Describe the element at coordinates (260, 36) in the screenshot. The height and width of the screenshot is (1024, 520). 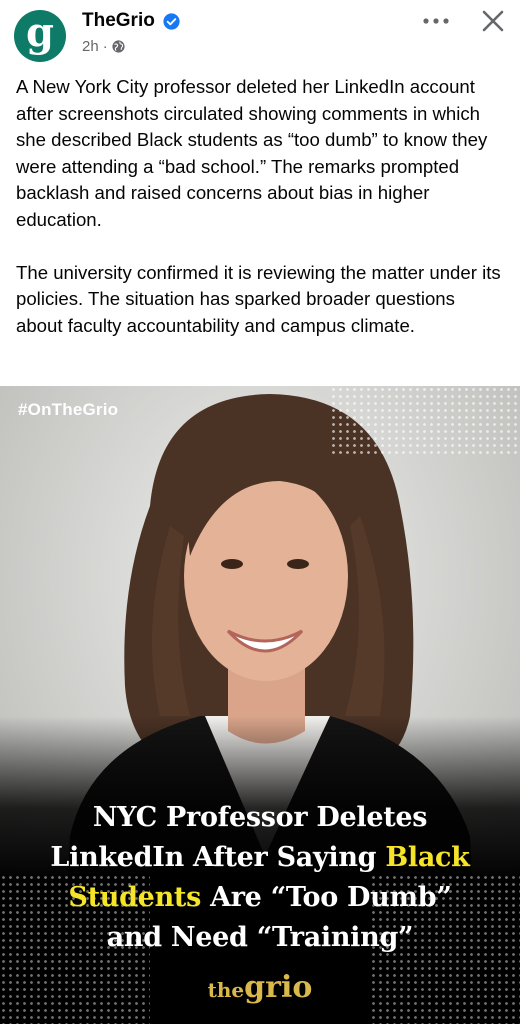
I see `post-header: g TheGrio 2h ·` at that location.